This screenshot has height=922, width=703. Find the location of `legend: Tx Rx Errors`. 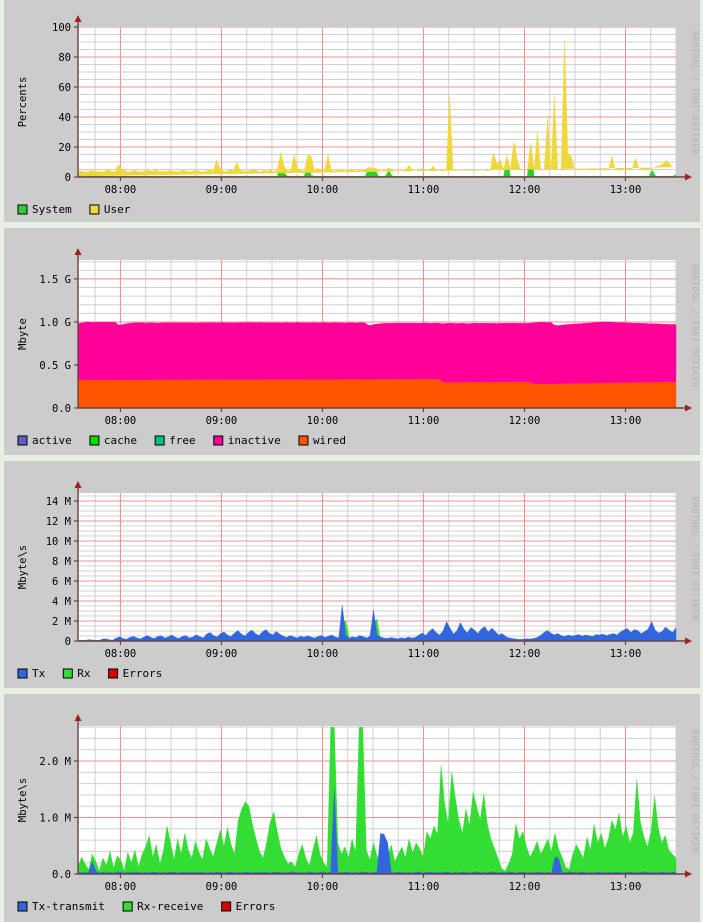

legend: Tx Rx Errors is located at coordinates (90, 673).